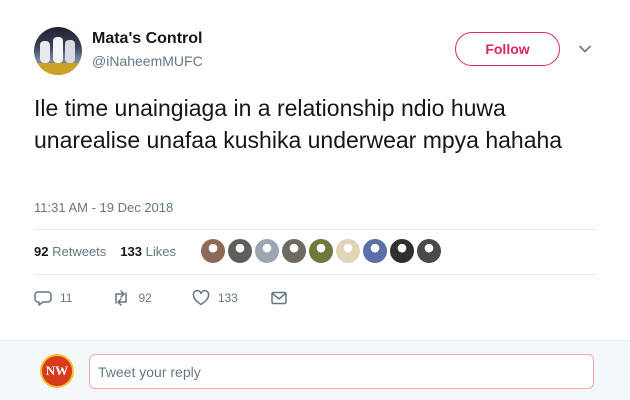 This screenshot has width=630, height=400. Describe the element at coordinates (160, 251) in the screenshot. I see `likes-label: Likes` at that location.